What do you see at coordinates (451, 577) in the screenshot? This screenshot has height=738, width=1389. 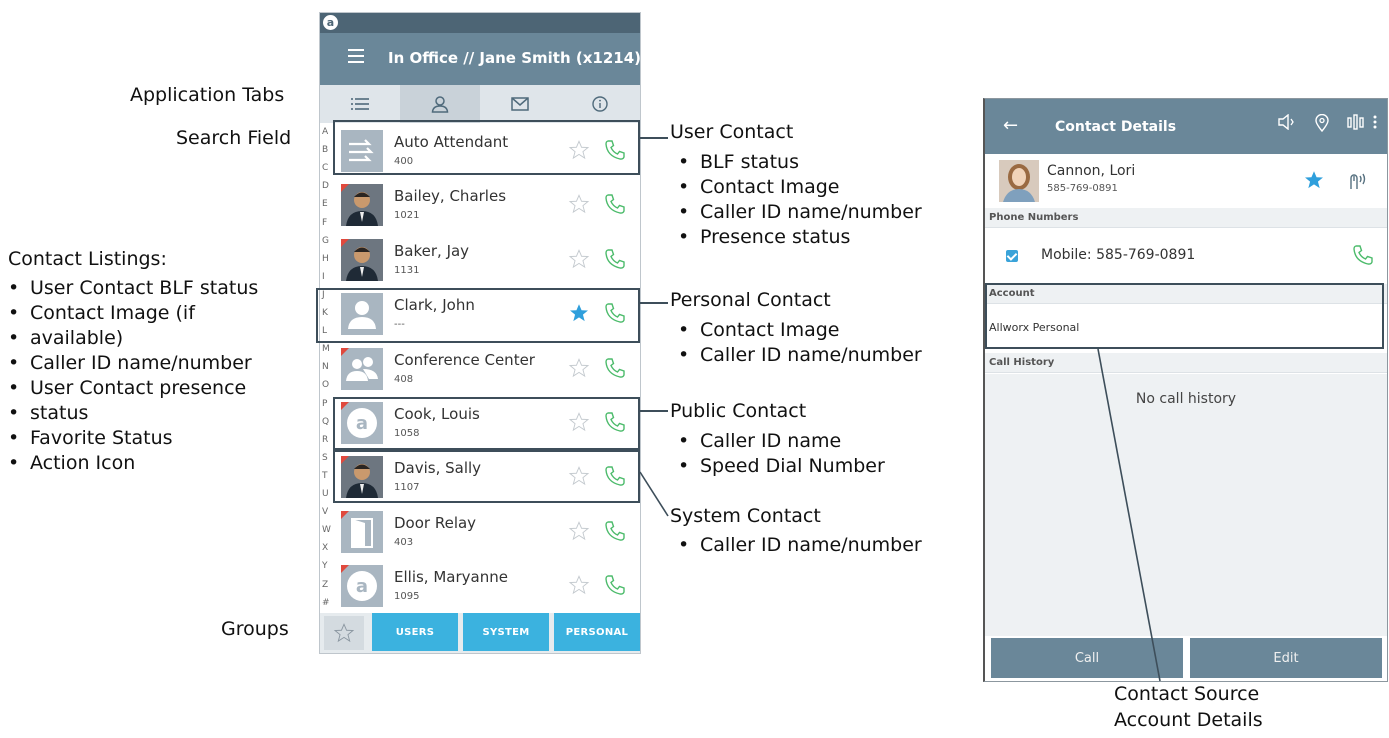 I see `contact-name: Ellis, Maryanne` at bounding box center [451, 577].